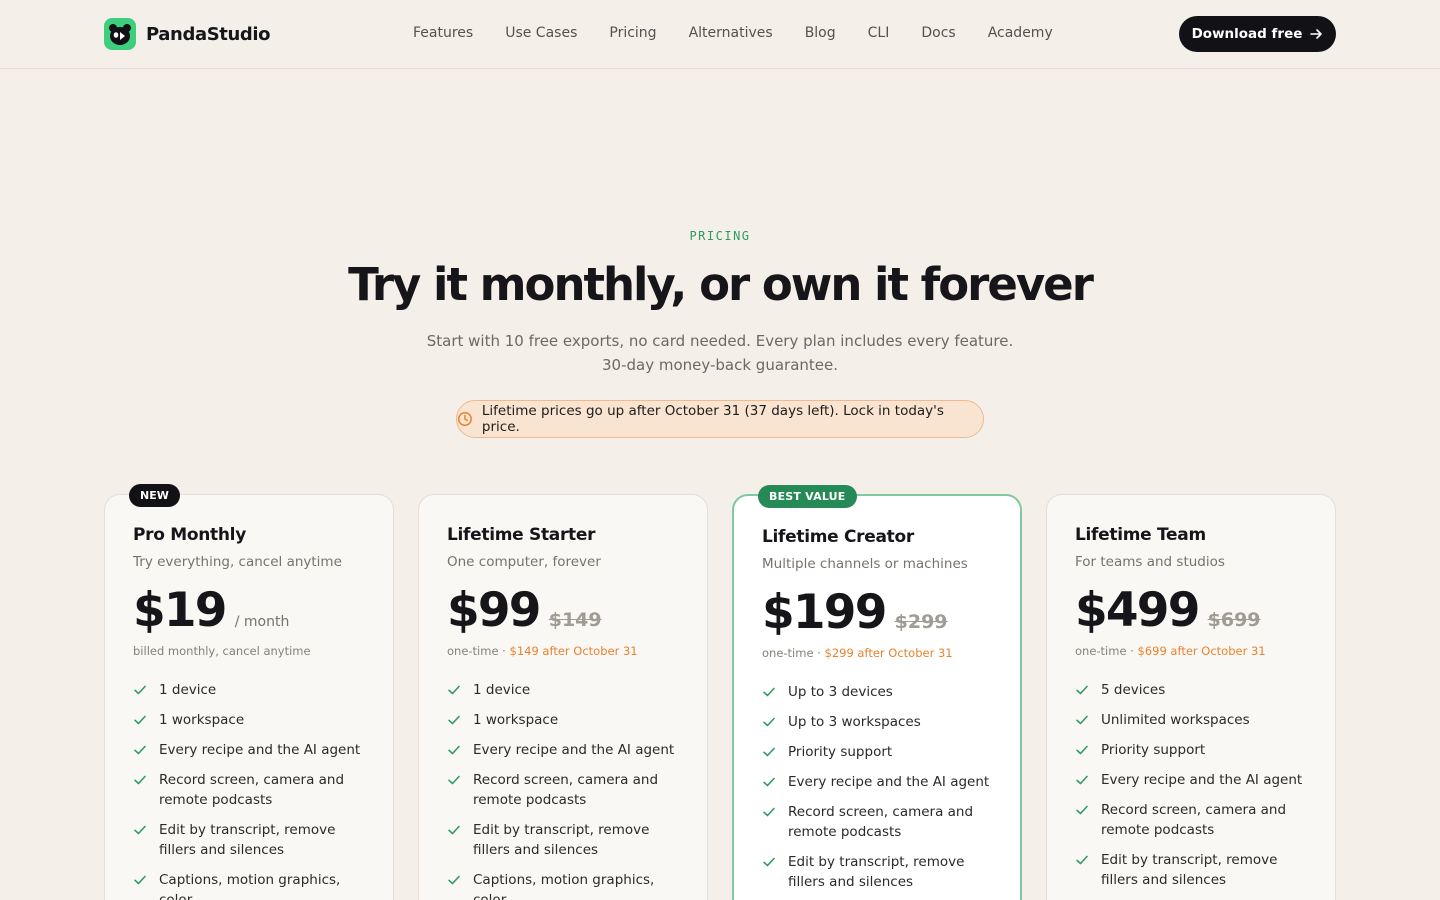 Image resolution: width=1440 pixels, height=900 pixels. I want to click on plan-name: Lifetime Creator, so click(838, 537).